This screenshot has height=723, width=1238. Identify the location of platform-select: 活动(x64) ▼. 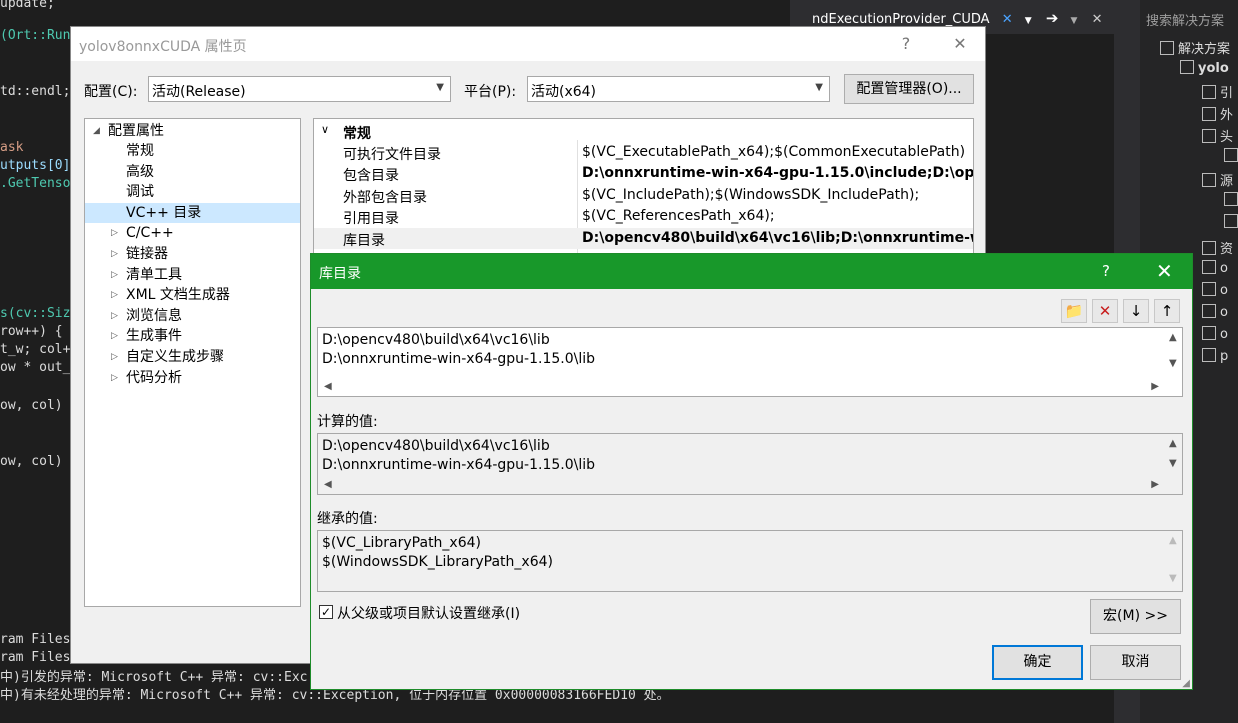
(678, 89).